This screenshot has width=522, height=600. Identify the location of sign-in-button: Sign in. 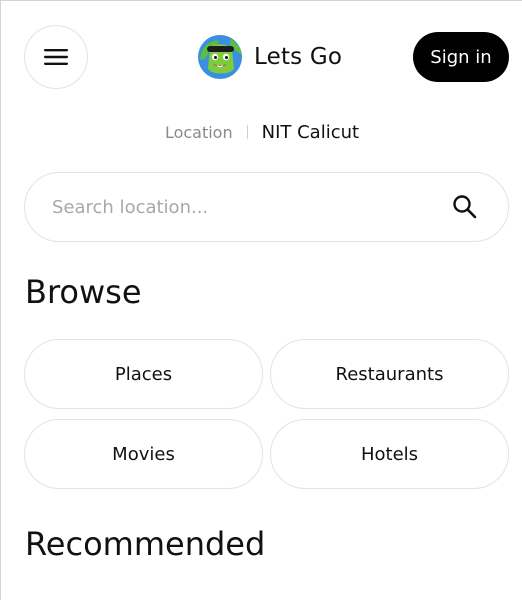
(461, 57).